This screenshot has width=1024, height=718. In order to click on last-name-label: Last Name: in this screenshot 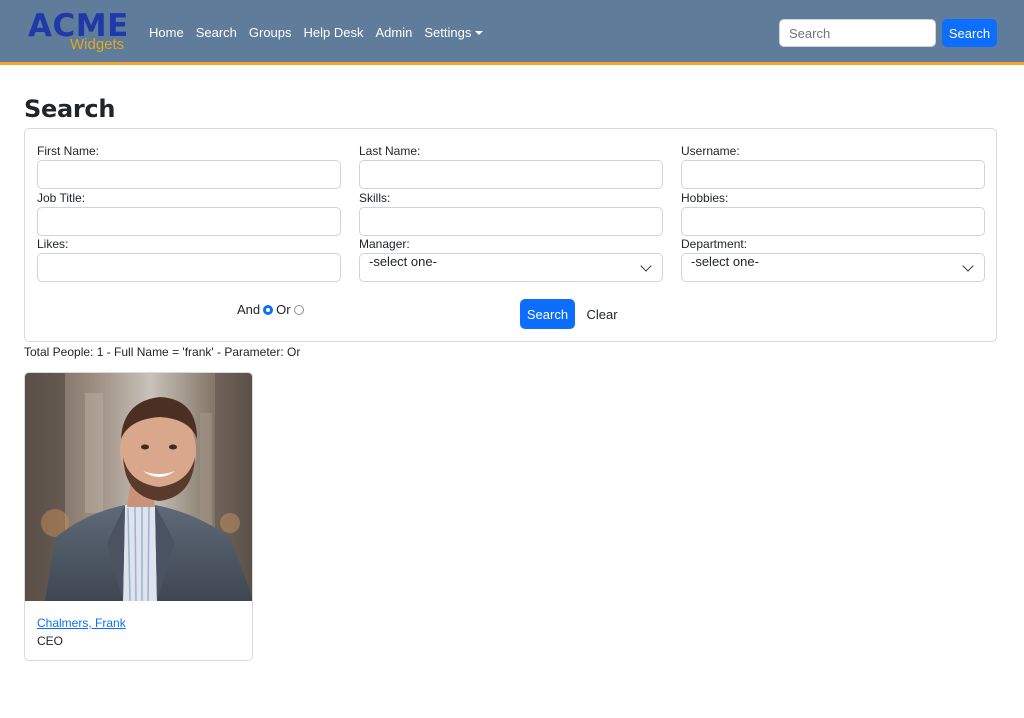, I will do `click(390, 151)`.